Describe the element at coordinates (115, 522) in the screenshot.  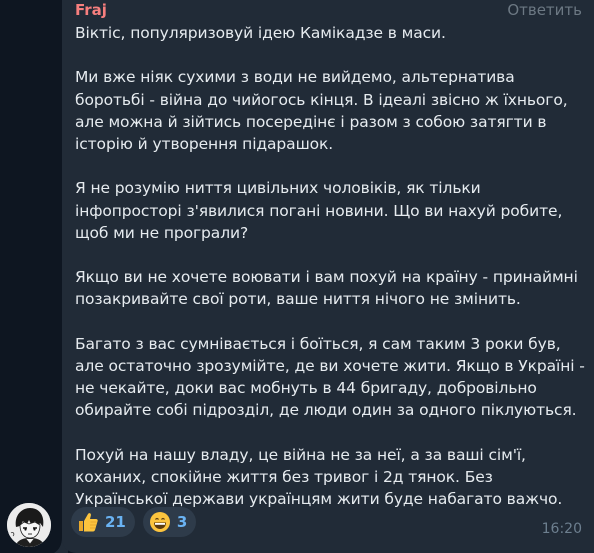
I see `reaction-count: 21` at that location.